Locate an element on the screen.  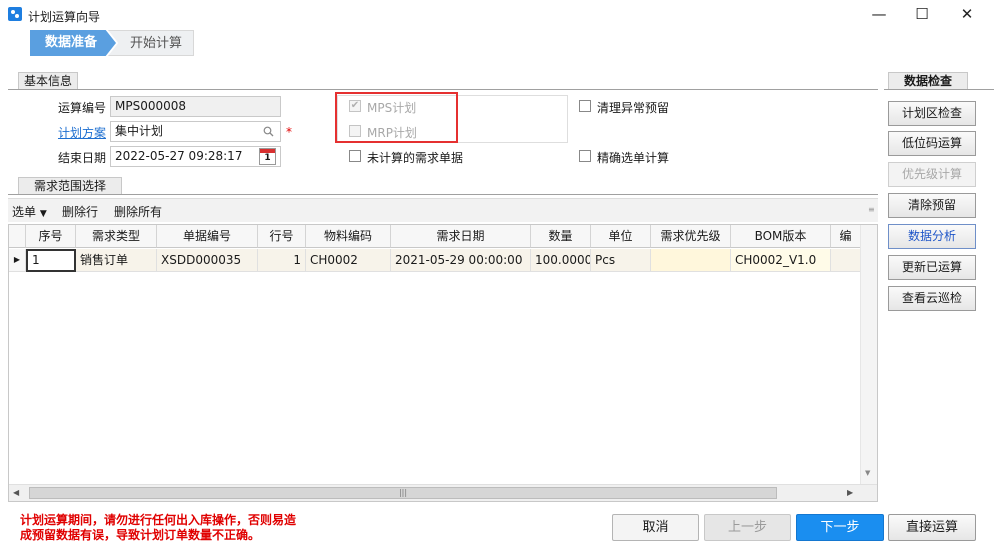
col-header: 需求类型 is located at coordinates (116, 236).